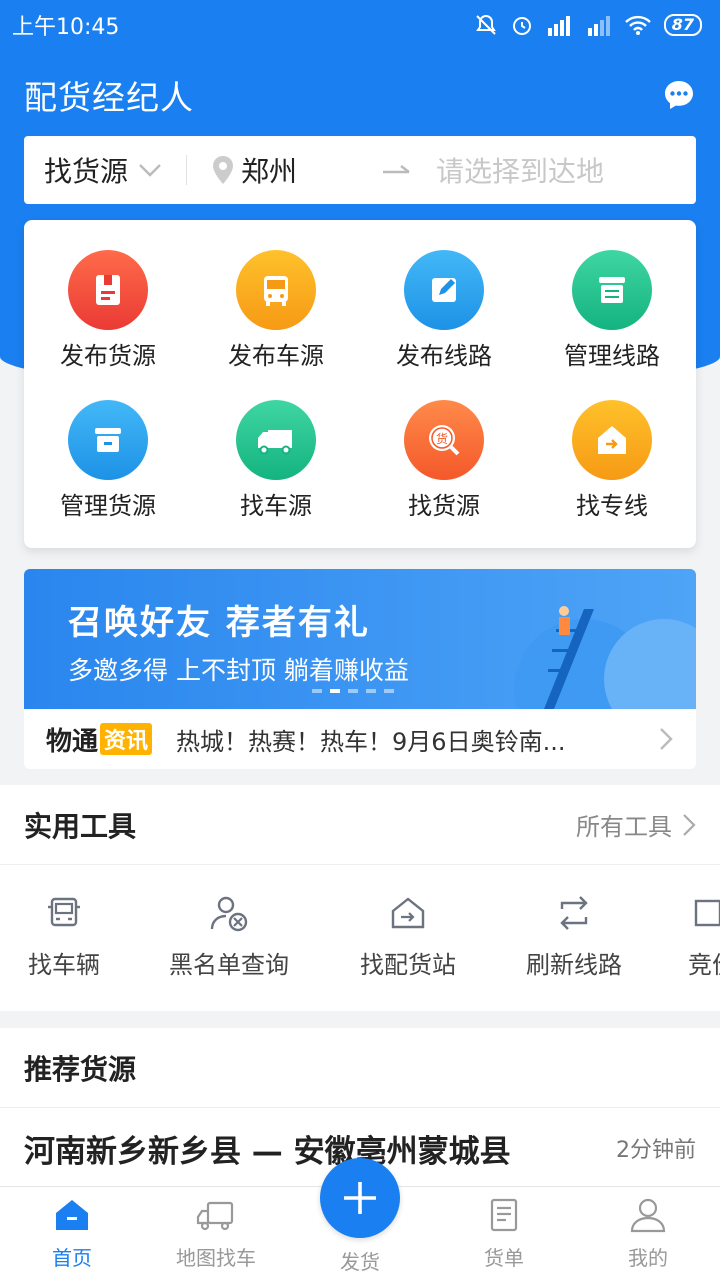 The width and height of the screenshot is (720, 1280). Describe the element at coordinates (624, 827) in the screenshot. I see `all-tools-label: 所有工具` at that location.